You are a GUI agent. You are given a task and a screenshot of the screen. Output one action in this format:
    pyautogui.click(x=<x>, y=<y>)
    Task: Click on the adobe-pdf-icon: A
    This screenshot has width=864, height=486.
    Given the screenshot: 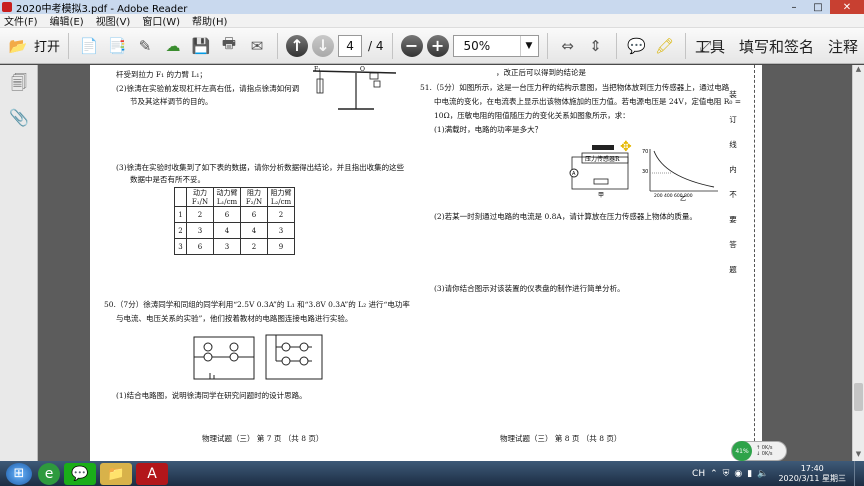 What is the action you would take?
    pyautogui.click(x=152, y=473)
    